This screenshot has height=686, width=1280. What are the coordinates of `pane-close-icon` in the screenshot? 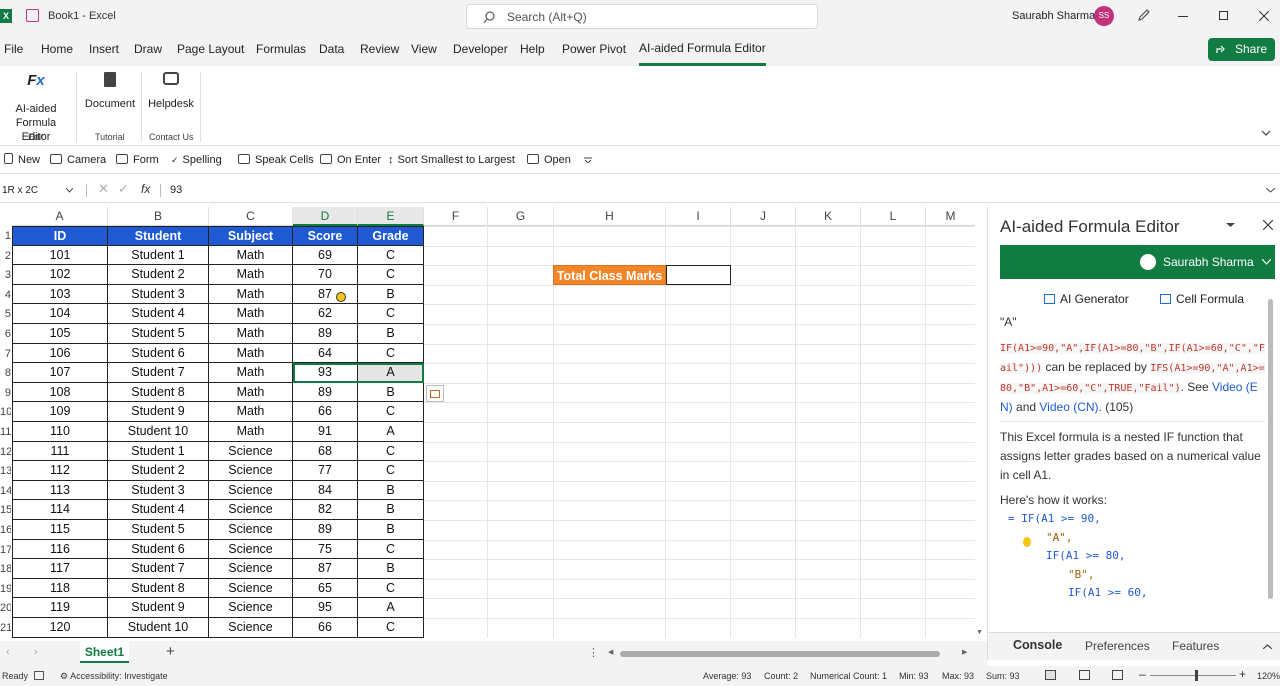 It's located at (1268, 225).